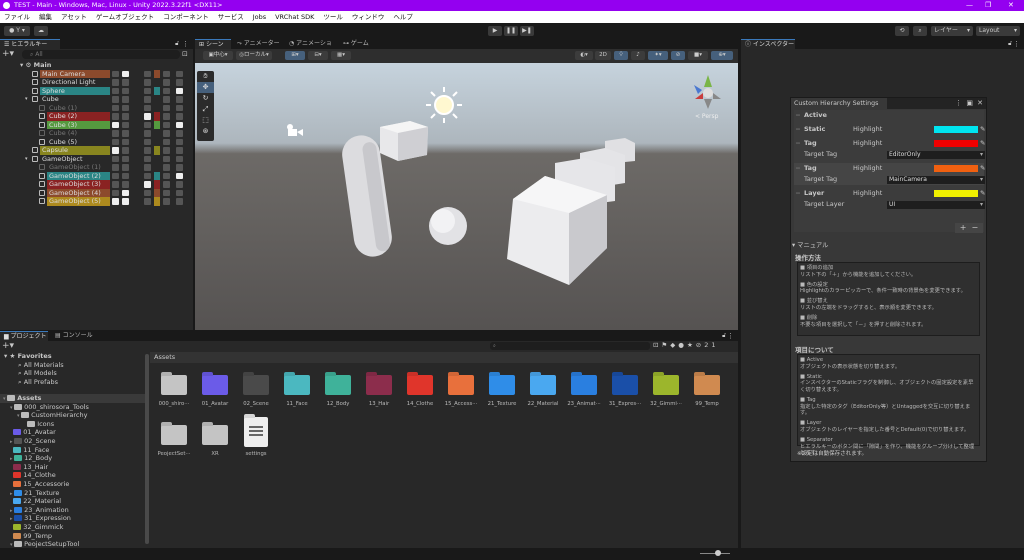 This screenshot has height=560, width=1024. Describe the element at coordinates (26, 99) in the screenshot. I see `foldout-arrow: ▾` at that location.